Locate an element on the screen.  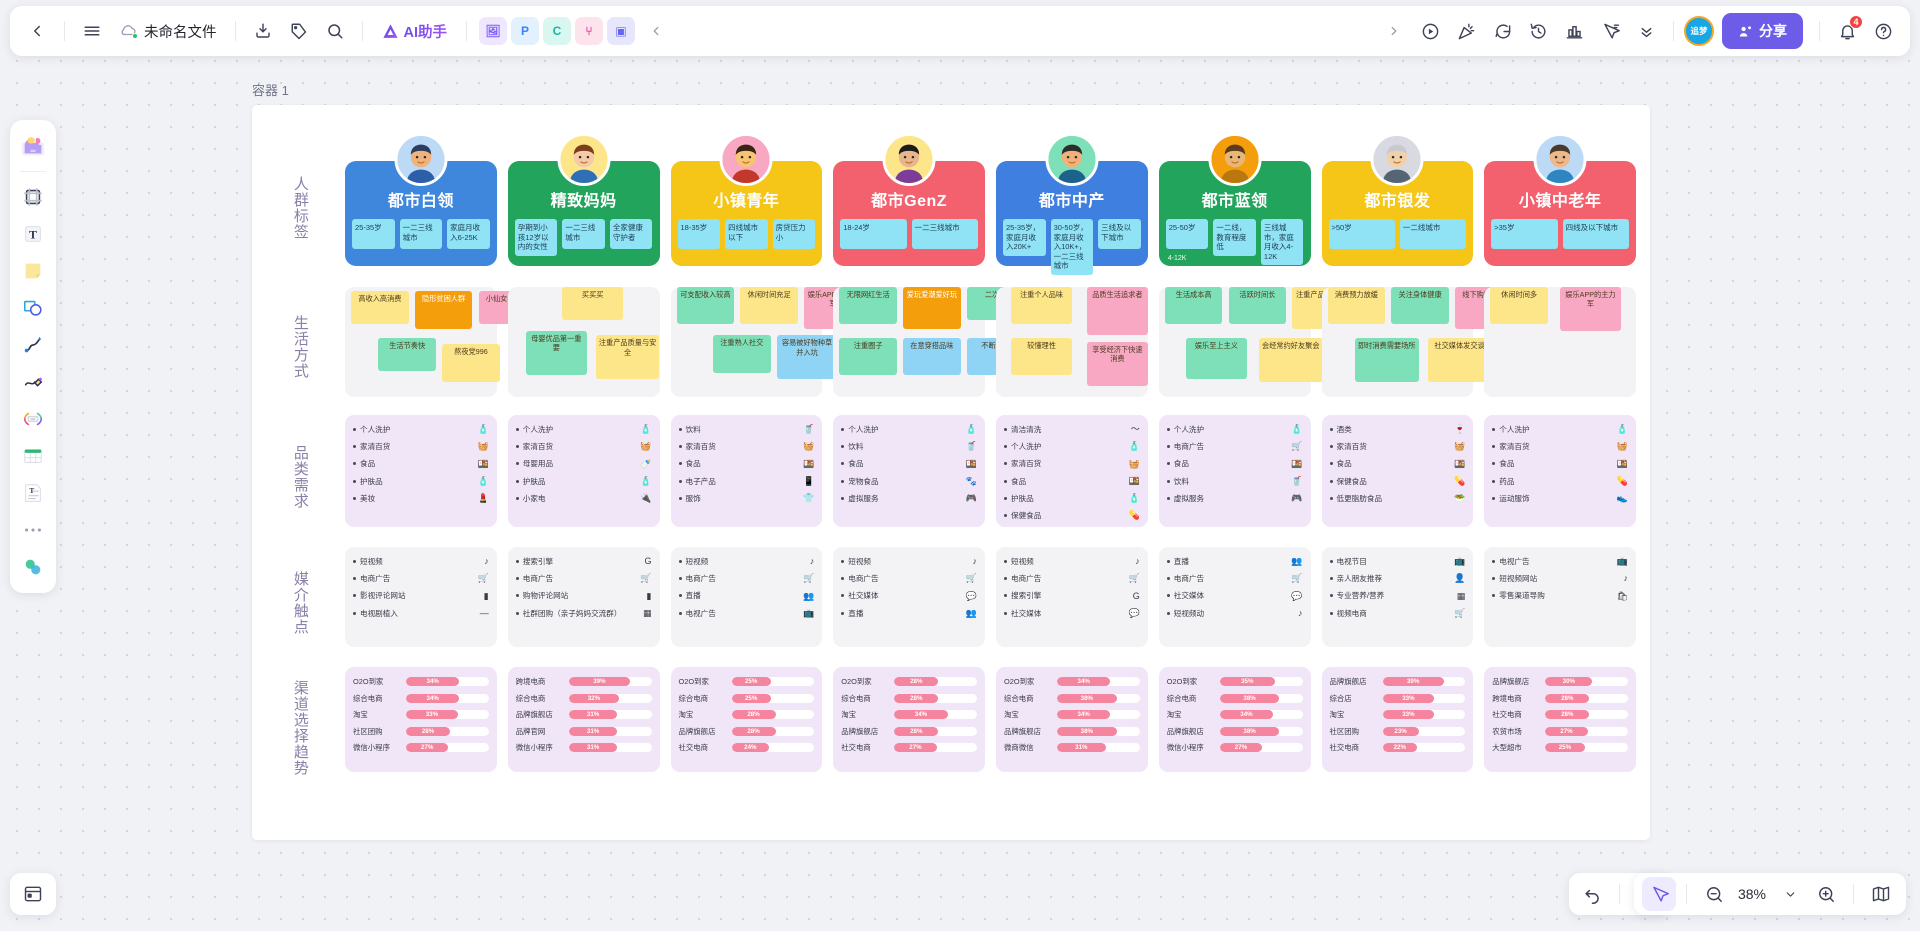
text-block-tool-icon: T is located at coordinates (33, 493).